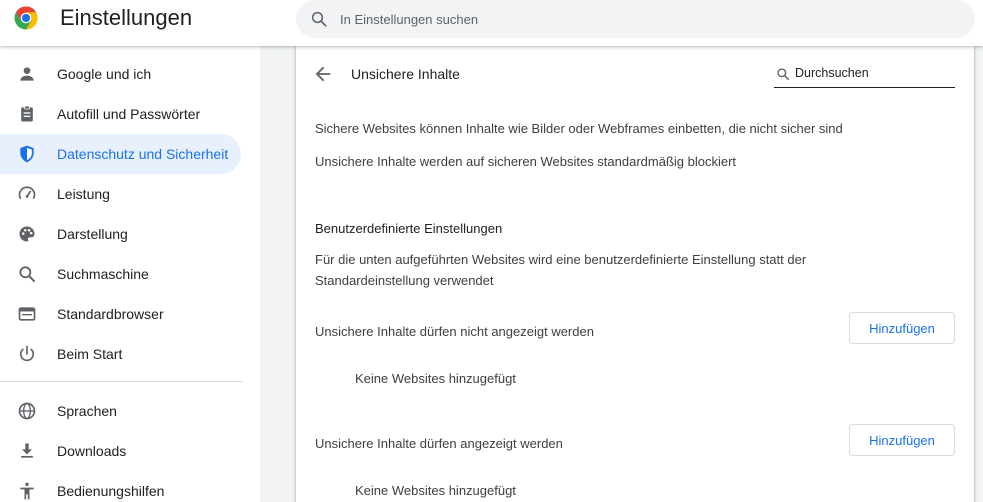 The height and width of the screenshot is (502, 983). I want to click on shield-icon, so click(27, 154).